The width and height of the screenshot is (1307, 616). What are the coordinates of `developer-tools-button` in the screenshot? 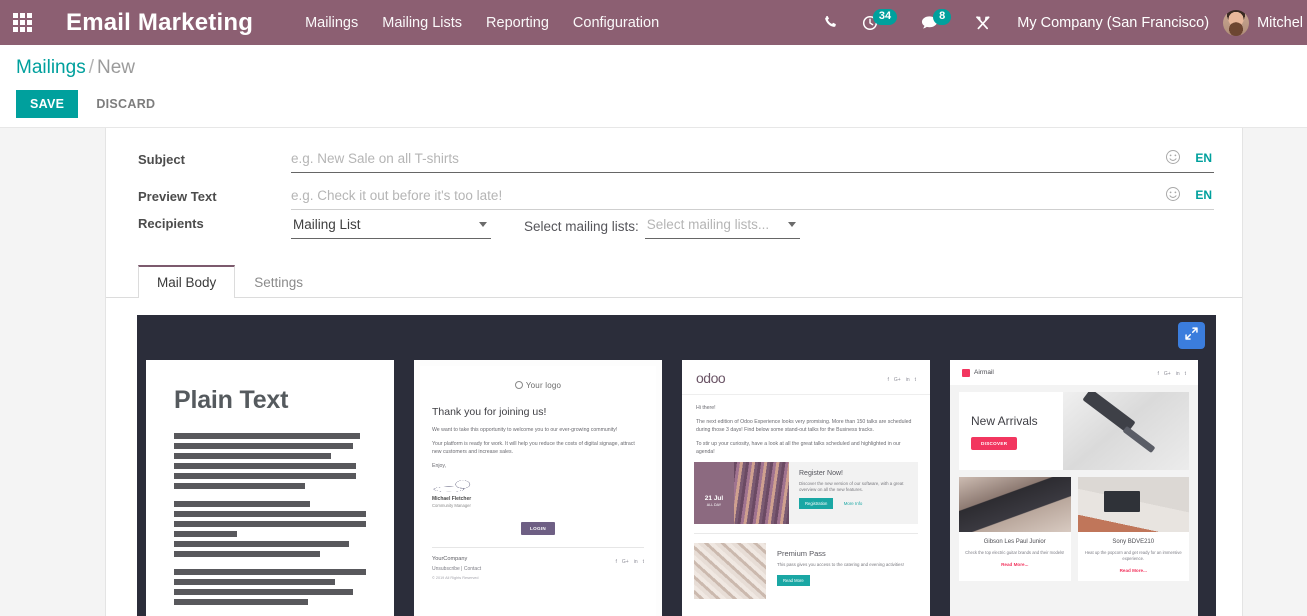 It's located at (983, 22).